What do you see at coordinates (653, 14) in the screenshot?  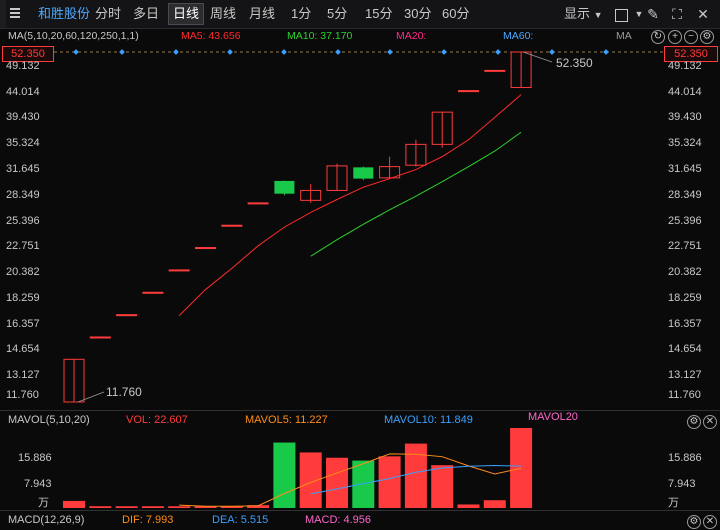 I see `draw-pen-icon: ✎` at bounding box center [653, 14].